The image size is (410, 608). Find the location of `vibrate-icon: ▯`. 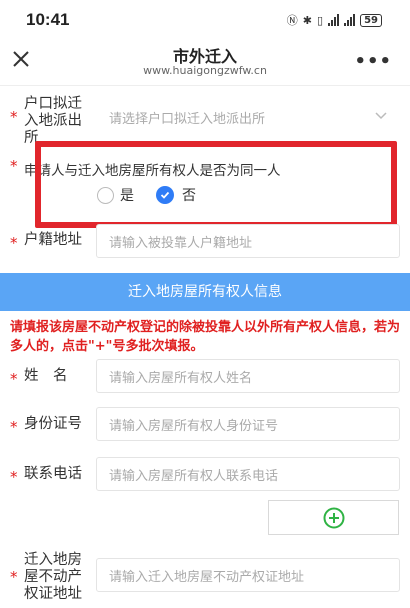

vibrate-icon: ▯ is located at coordinates (320, 20).